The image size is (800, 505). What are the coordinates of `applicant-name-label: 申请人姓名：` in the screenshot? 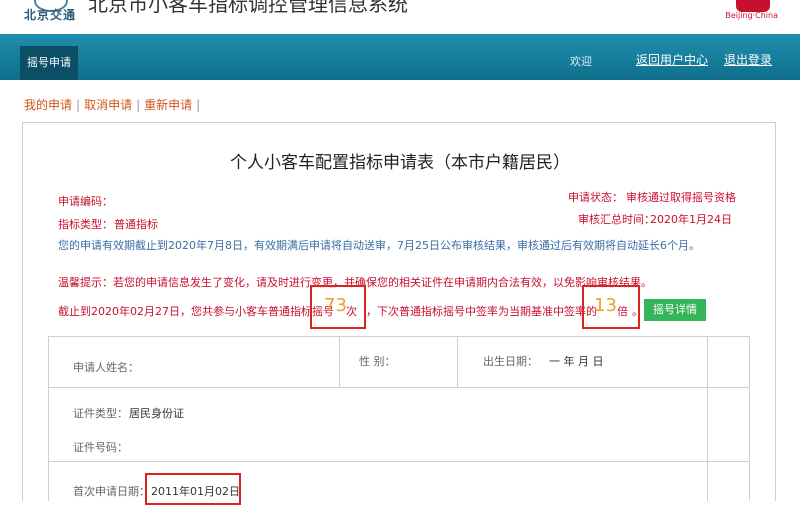 It's located at (106, 367).